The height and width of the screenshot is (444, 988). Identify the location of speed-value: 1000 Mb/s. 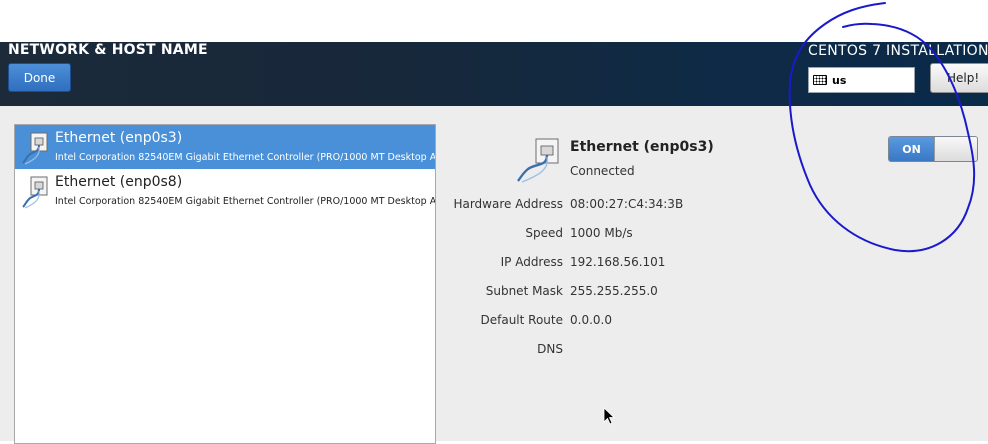
(601, 233).